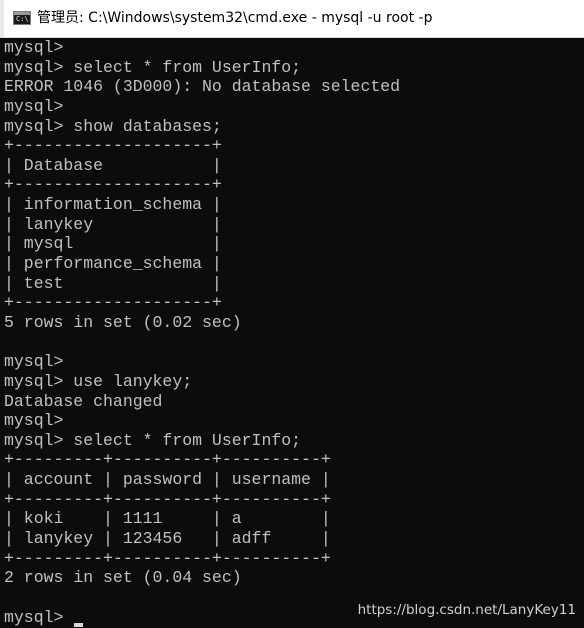 This screenshot has width=584, height=628. I want to click on console-prompt: mysql>, so click(39, 617).